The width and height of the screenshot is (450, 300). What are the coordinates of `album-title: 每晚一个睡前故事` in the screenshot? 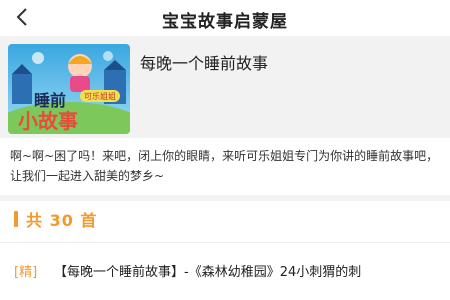 It's located at (204, 63).